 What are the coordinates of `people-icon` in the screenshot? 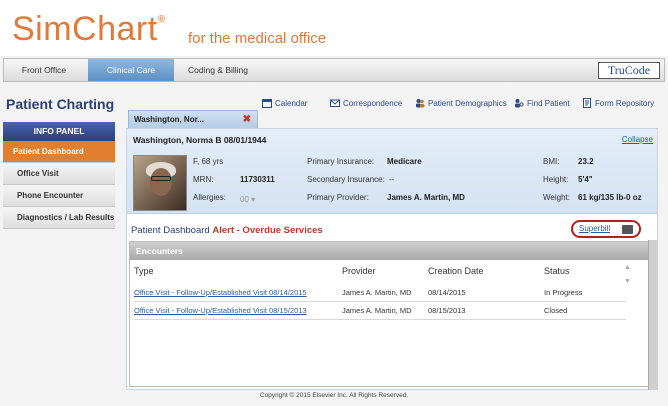 It's located at (420, 103).